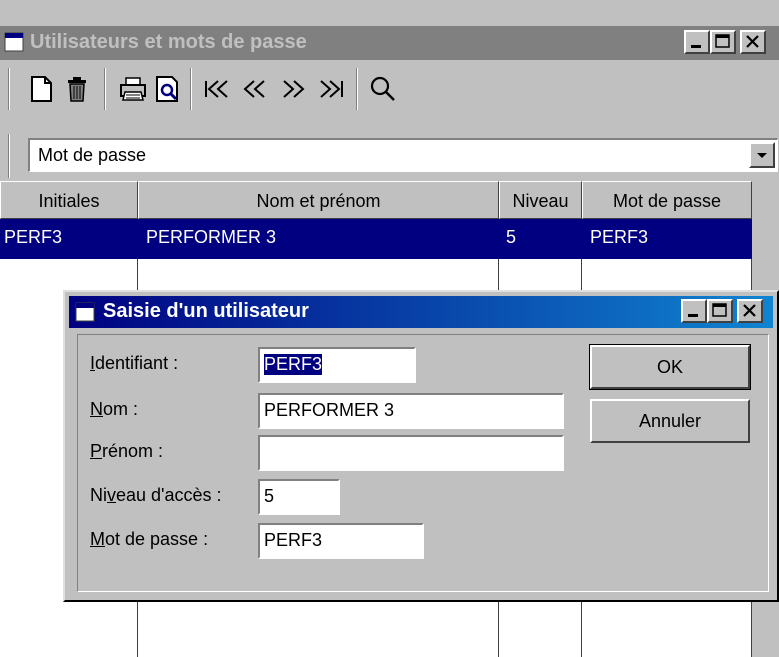 This screenshot has width=779, height=657. What do you see at coordinates (337, 365) in the screenshot?
I see `identifiant-field: PERF3` at bounding box center [337, 365].